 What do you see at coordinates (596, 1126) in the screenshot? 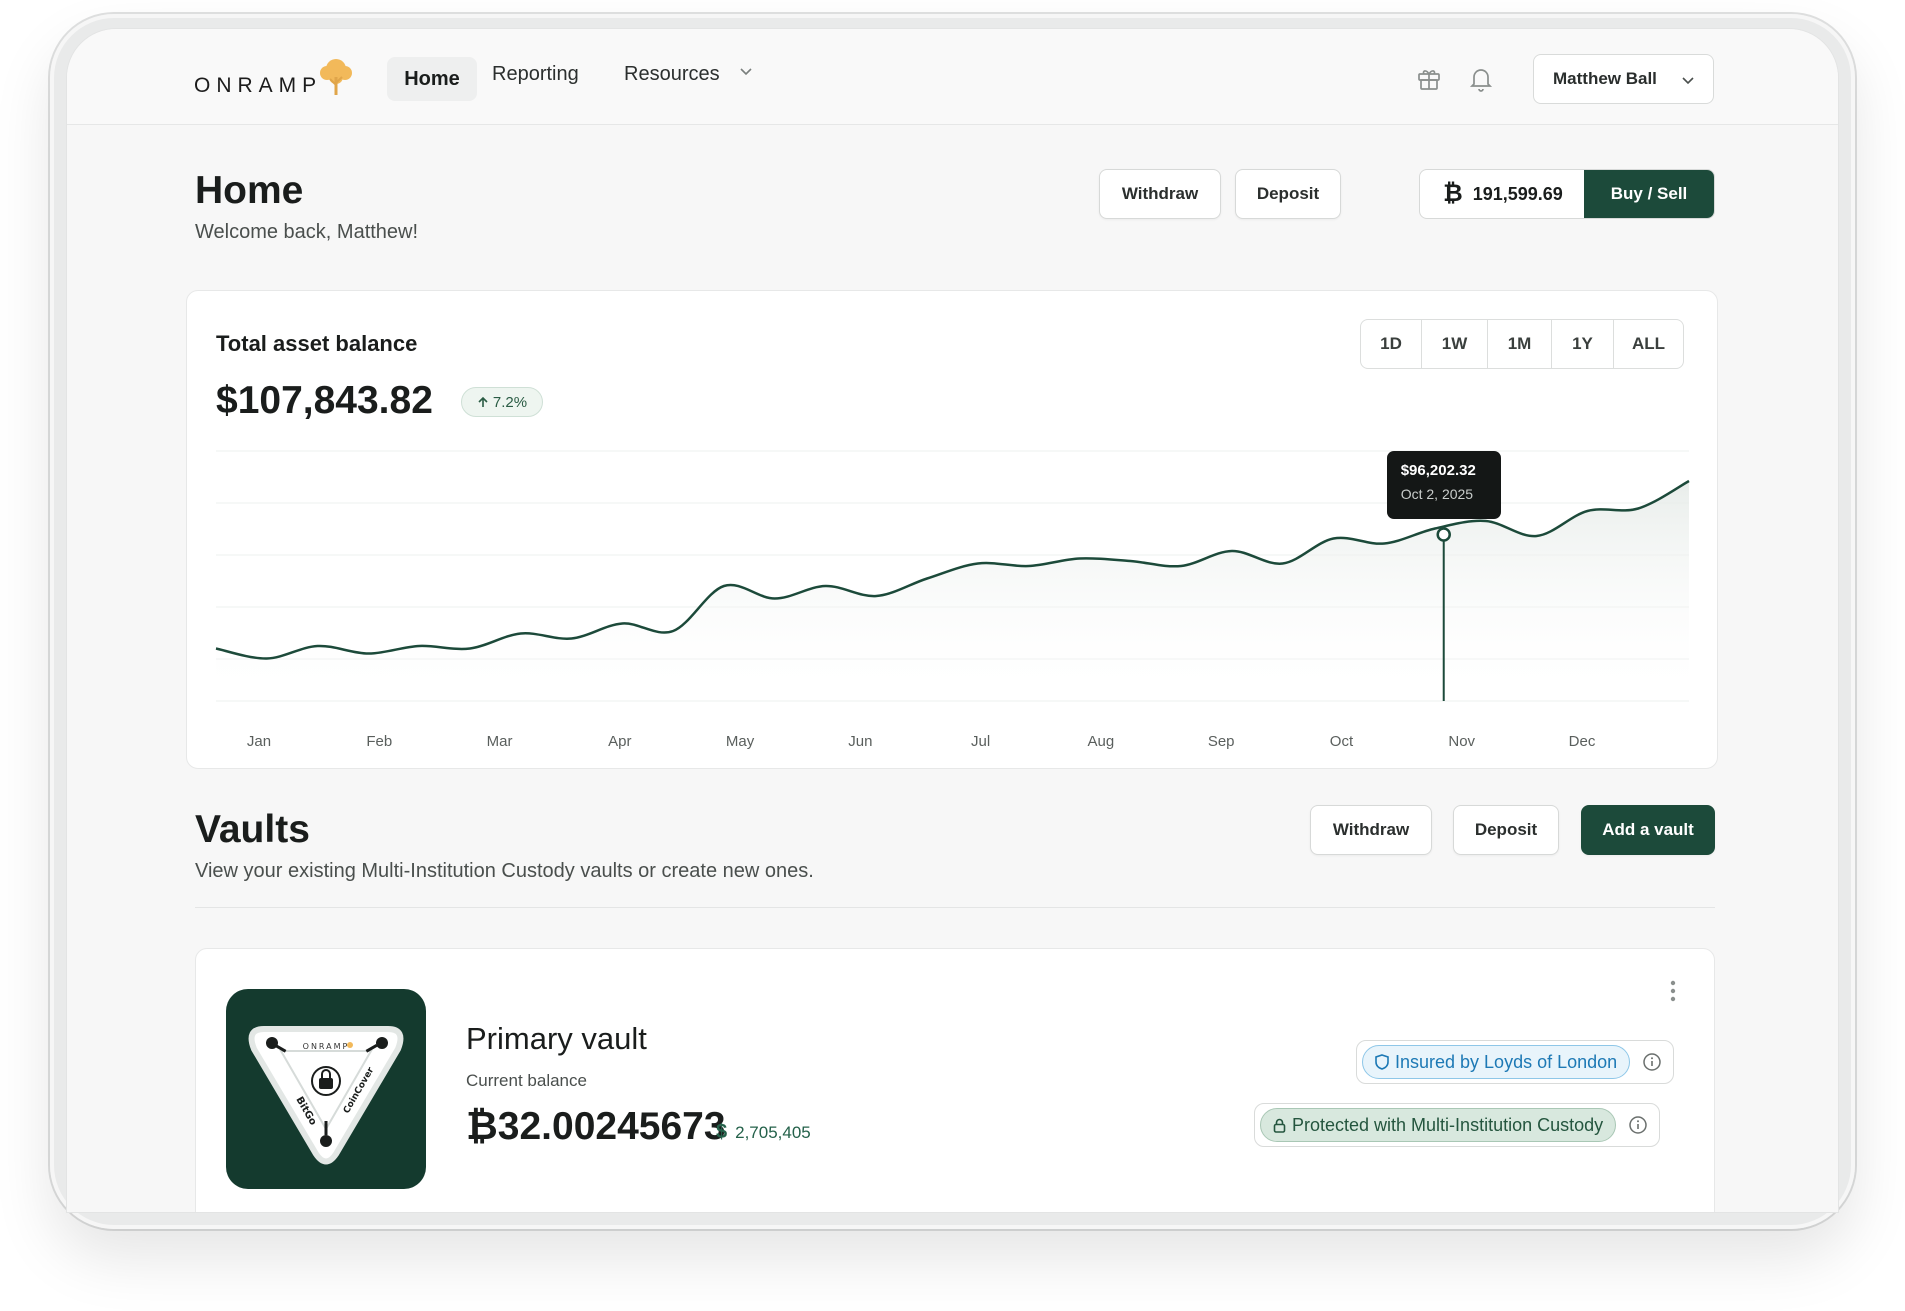
I see `vault-btc-balance: ₿32.00245673` at bounding box center [596, 1126].